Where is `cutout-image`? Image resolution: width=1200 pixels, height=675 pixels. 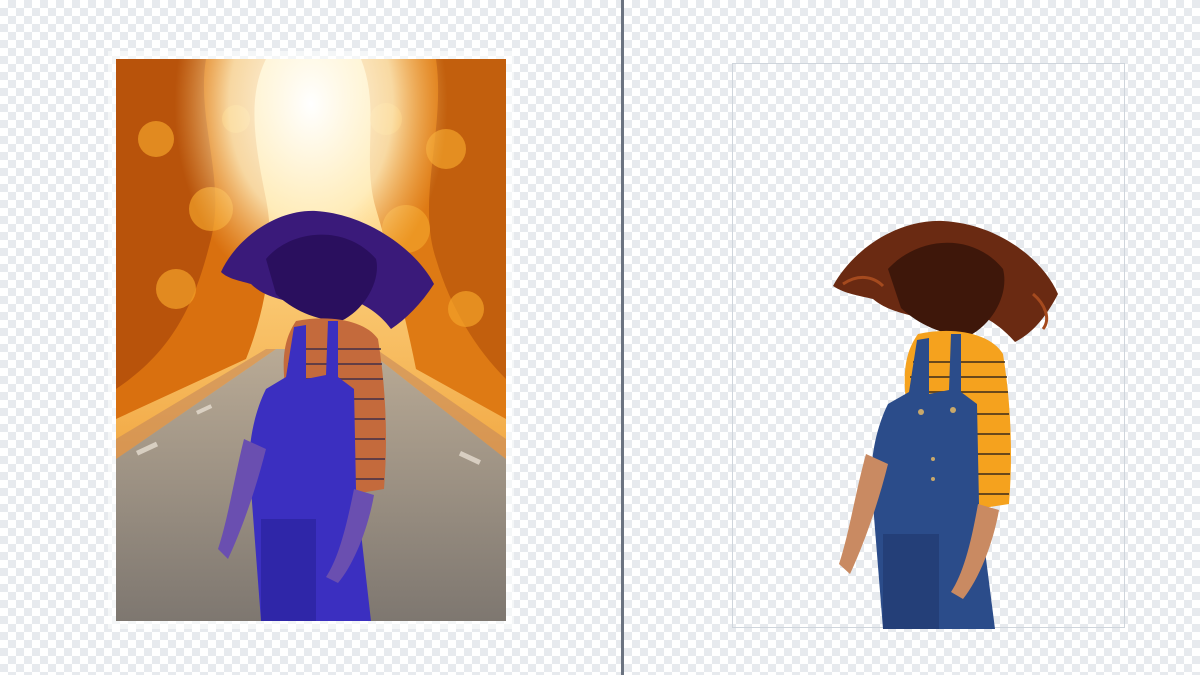
cutout-image is located at coordinates (945, 424).